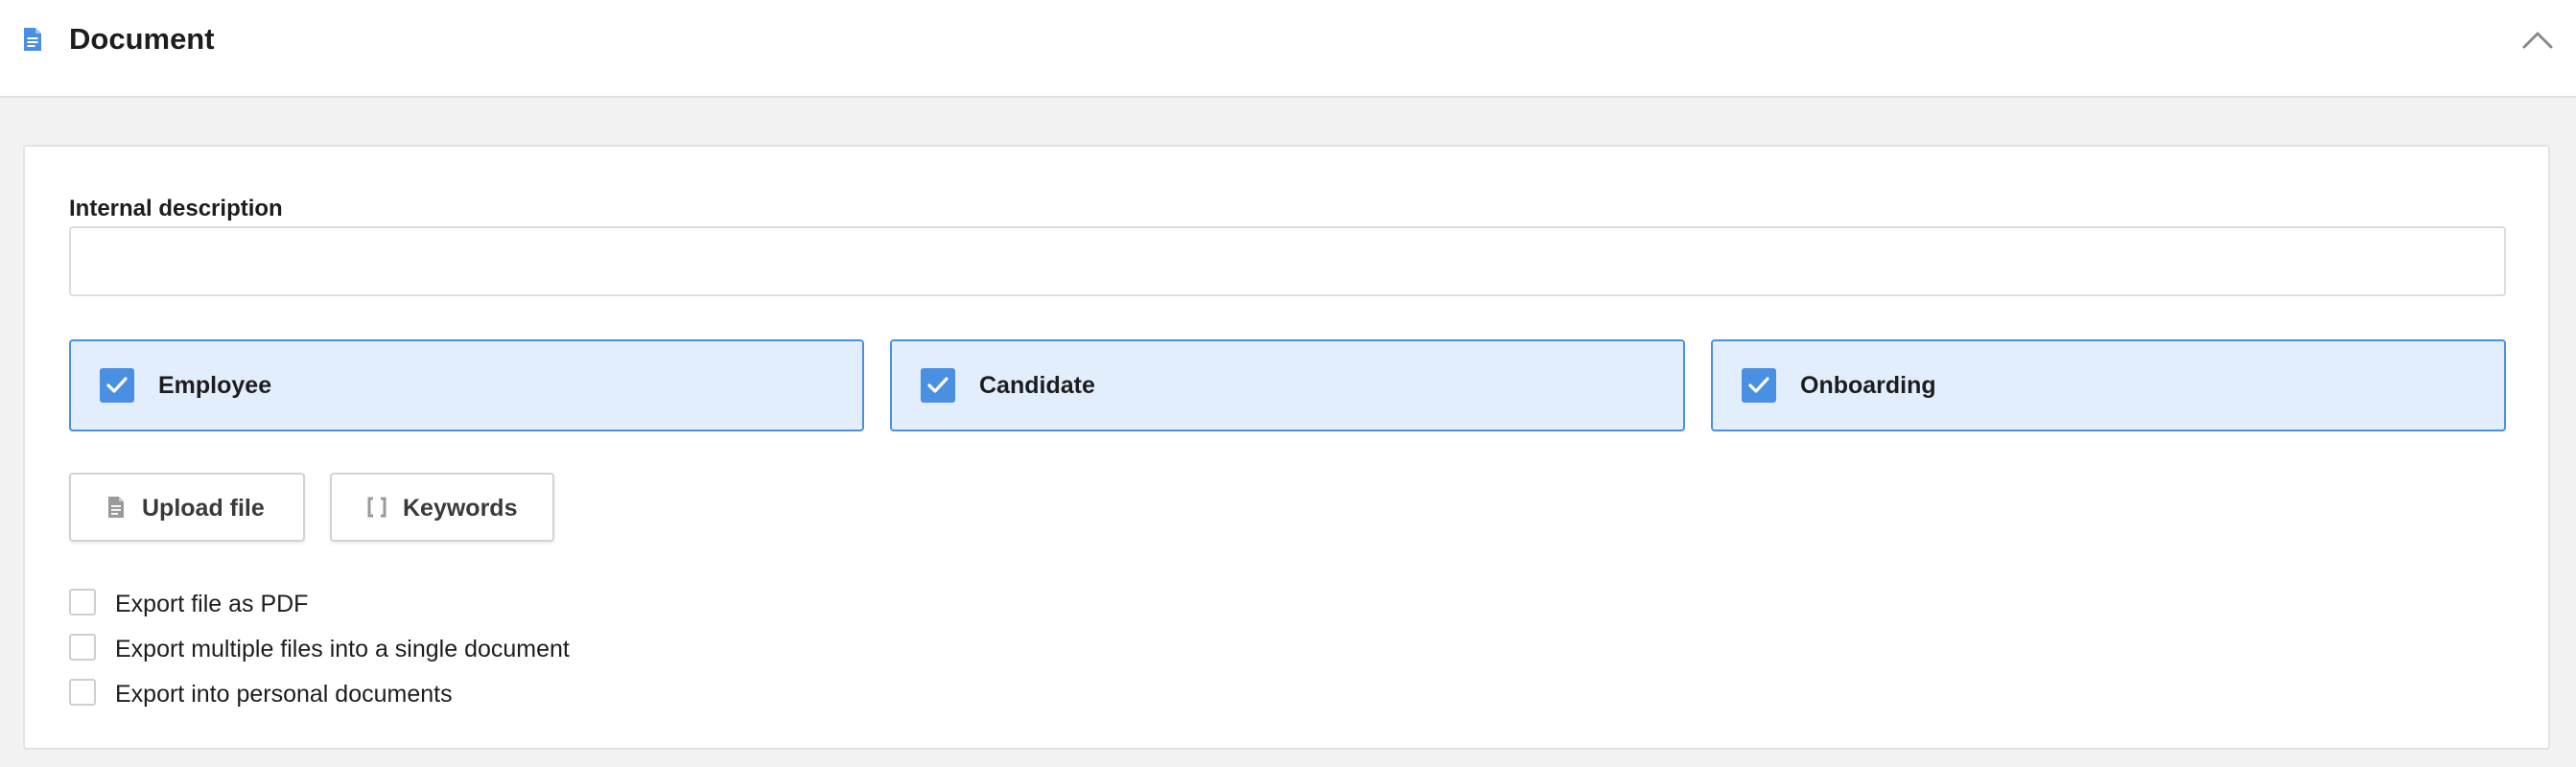 This screenshot has height=767, width=2576. Describe the element at coordinates (2537, 40) in the screenshot. I see `chevron-up-icon` at that location.